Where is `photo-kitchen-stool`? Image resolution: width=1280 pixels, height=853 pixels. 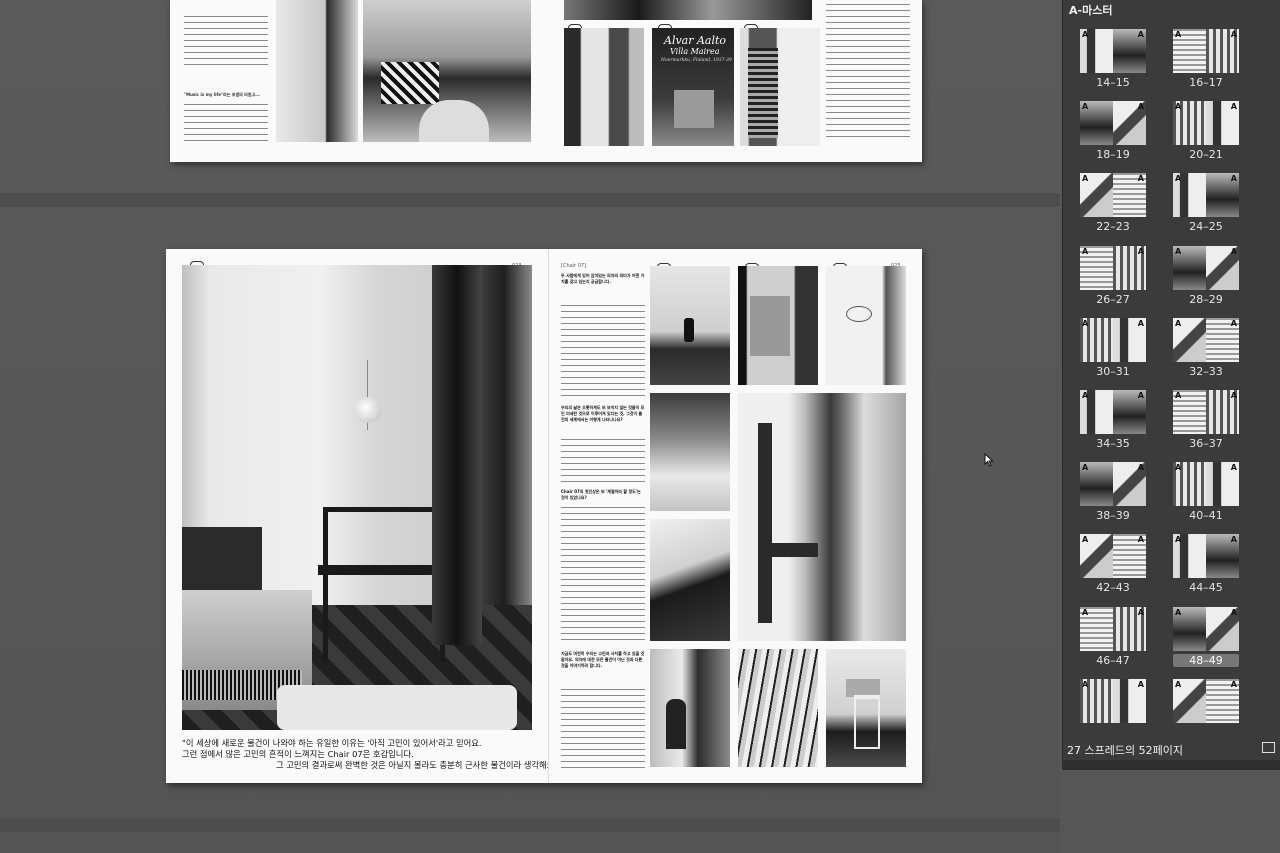 photo-kitchen-stool is located at coordinates (866, 708).